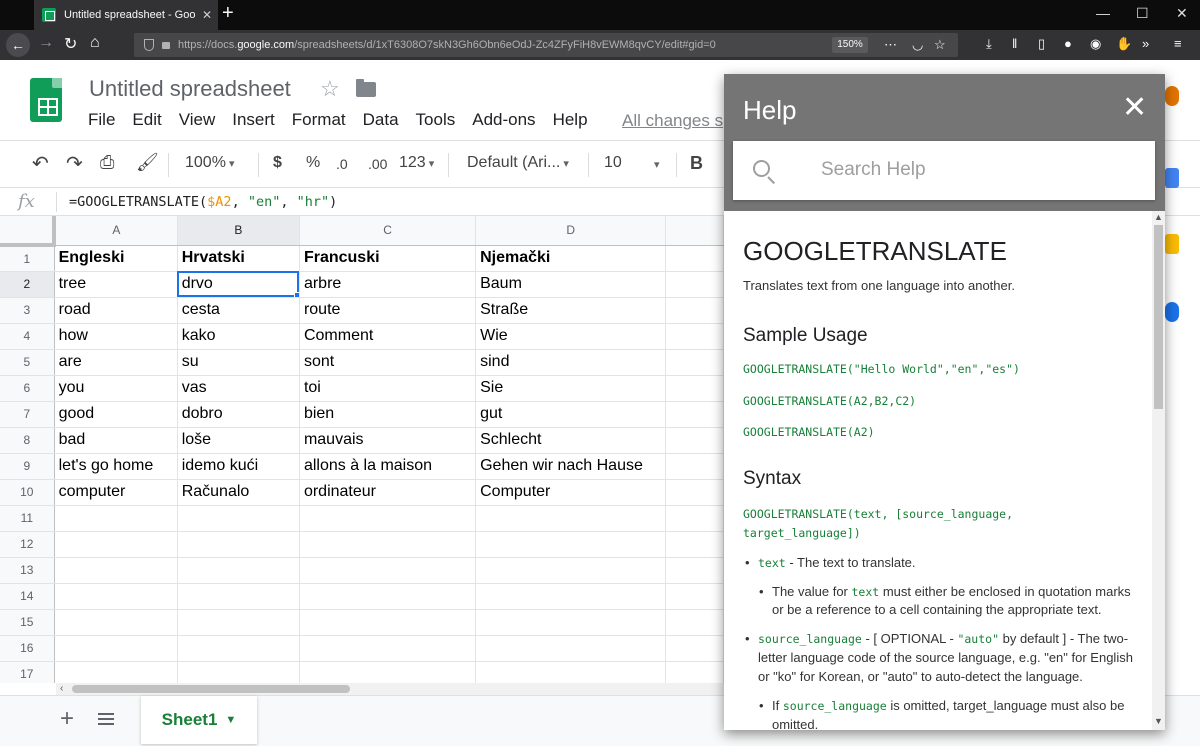  Describe the element at coordinates (27, 518) in the screenshot. I see `row-header: 11` at that location.